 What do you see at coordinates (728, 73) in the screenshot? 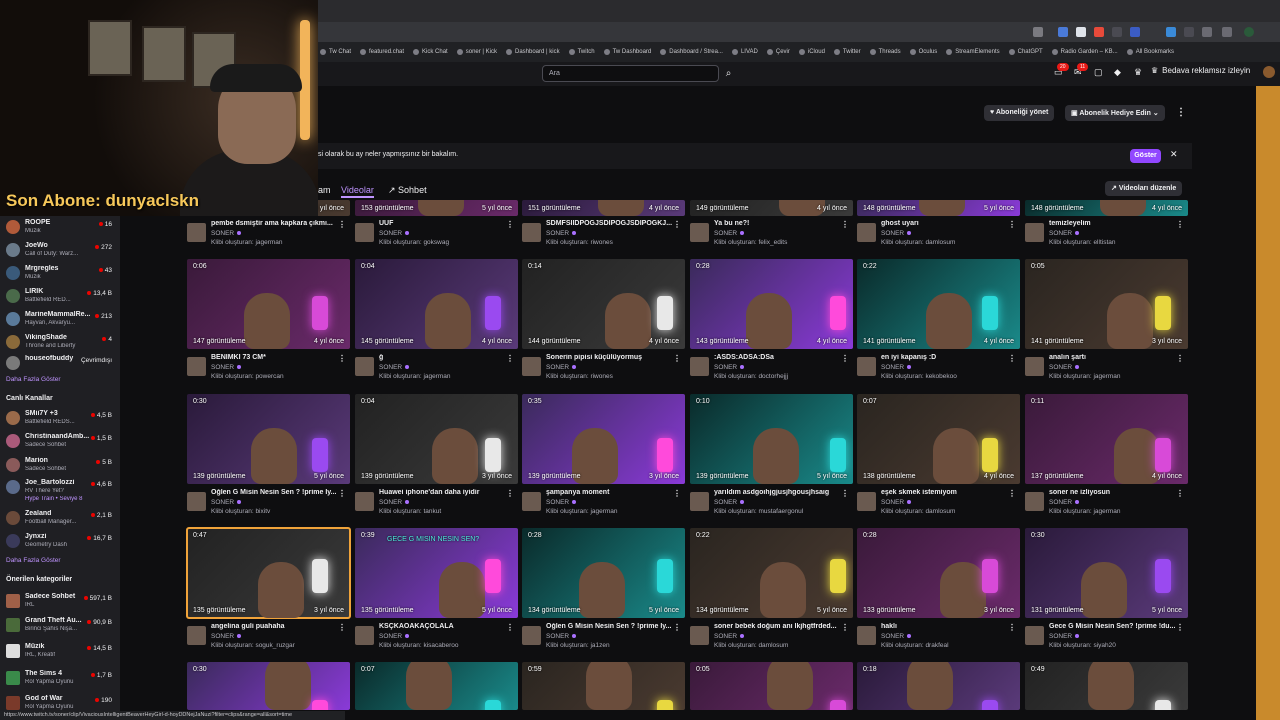
I see `search-icon: ⌕` at bounding box center [728, 73].